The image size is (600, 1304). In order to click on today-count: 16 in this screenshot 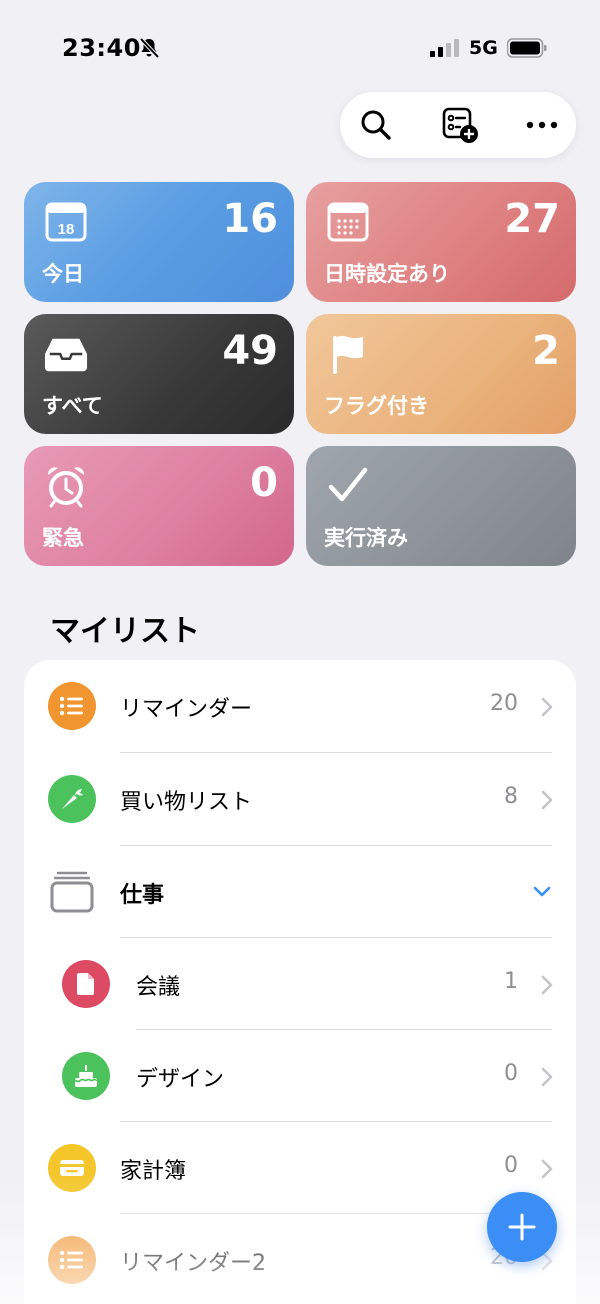, I will do `click(250, 219)`.